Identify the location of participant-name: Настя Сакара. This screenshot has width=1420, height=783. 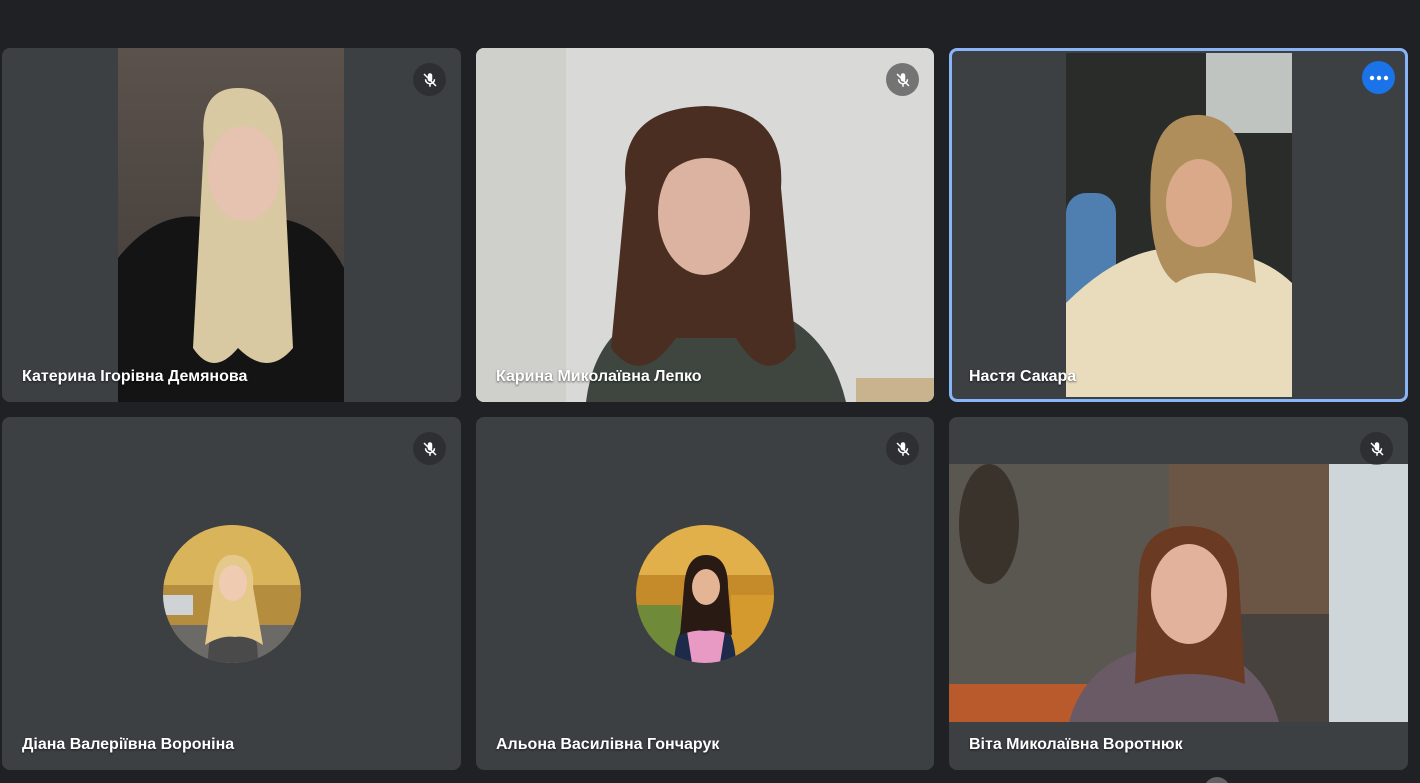
(1023, 376).